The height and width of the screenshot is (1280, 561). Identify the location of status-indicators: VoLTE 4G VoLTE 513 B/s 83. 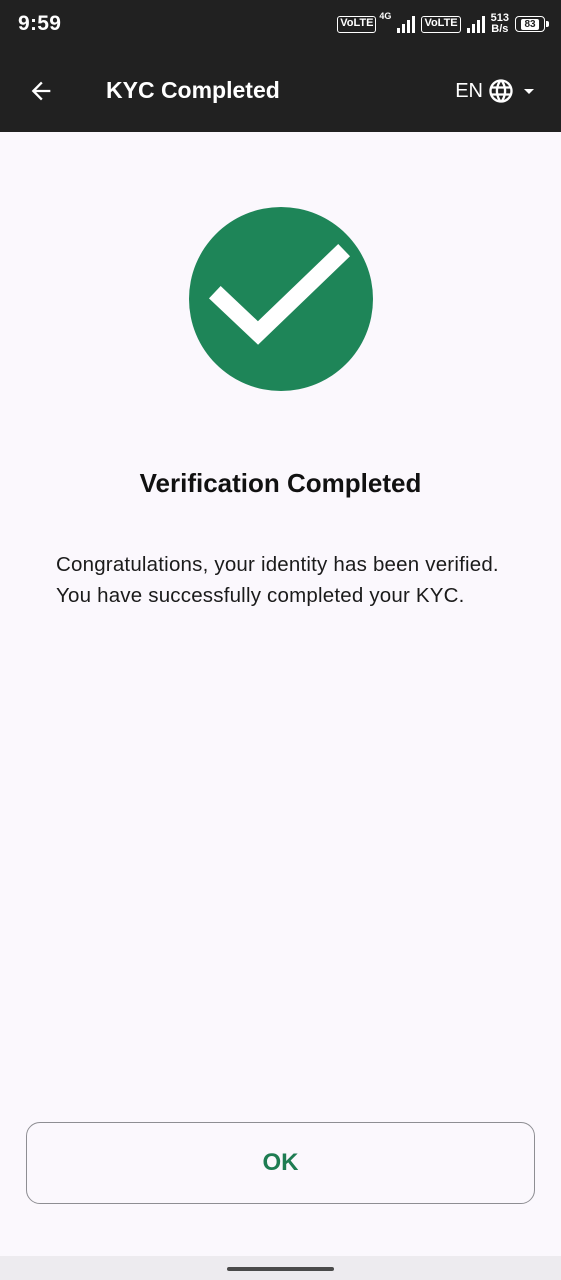
(443, 24).